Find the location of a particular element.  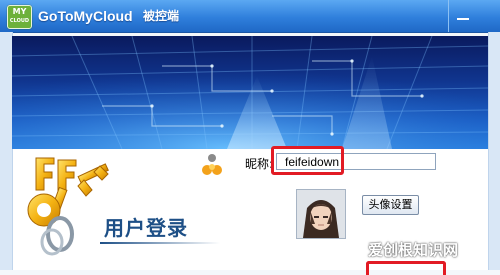

title-bar-divider is located at coordinates (448, 16).